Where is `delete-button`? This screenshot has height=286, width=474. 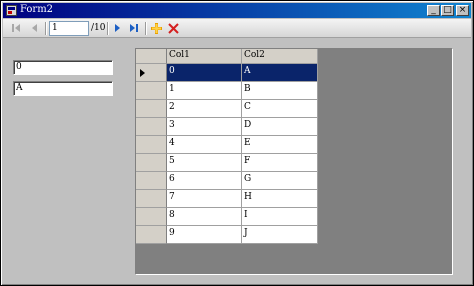
delete-button is located at coordinates (173, 28).